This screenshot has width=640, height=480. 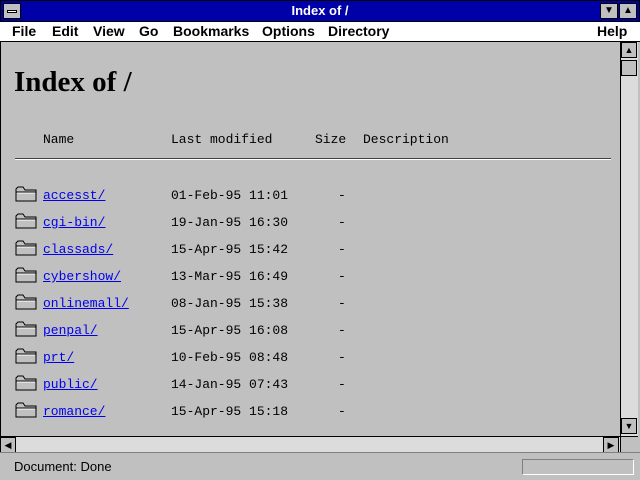 I want to click on horizontal-rule, so click(x=313, y=159).